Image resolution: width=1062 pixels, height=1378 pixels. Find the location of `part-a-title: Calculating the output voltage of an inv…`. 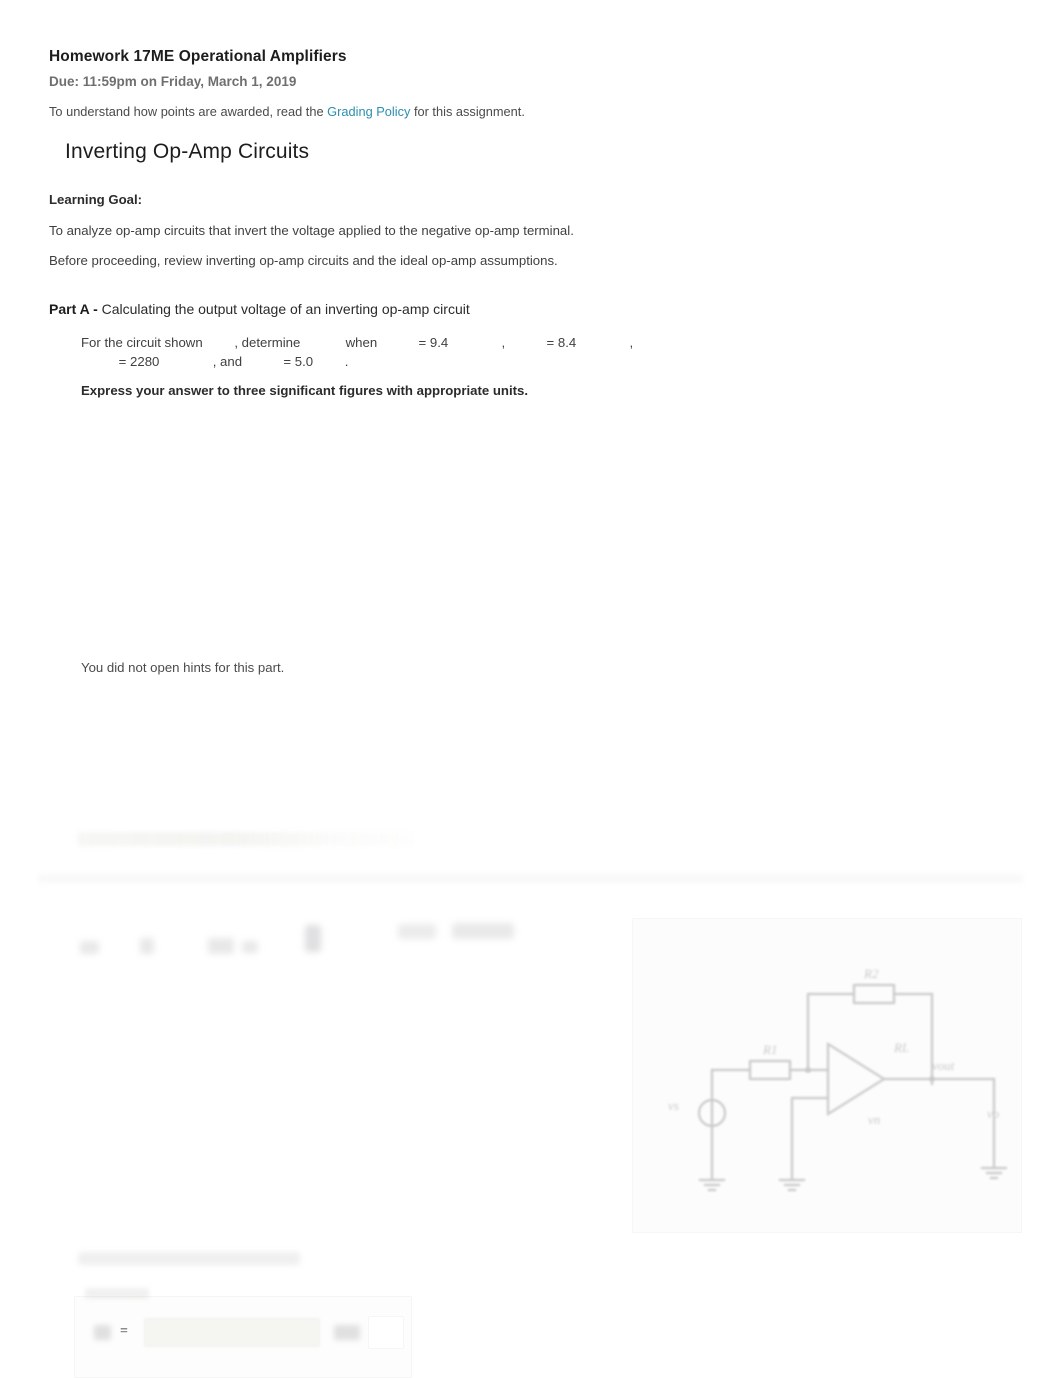

part-a-title: Calculating the output voltage of an inv… is located at coordinates (285, 309).